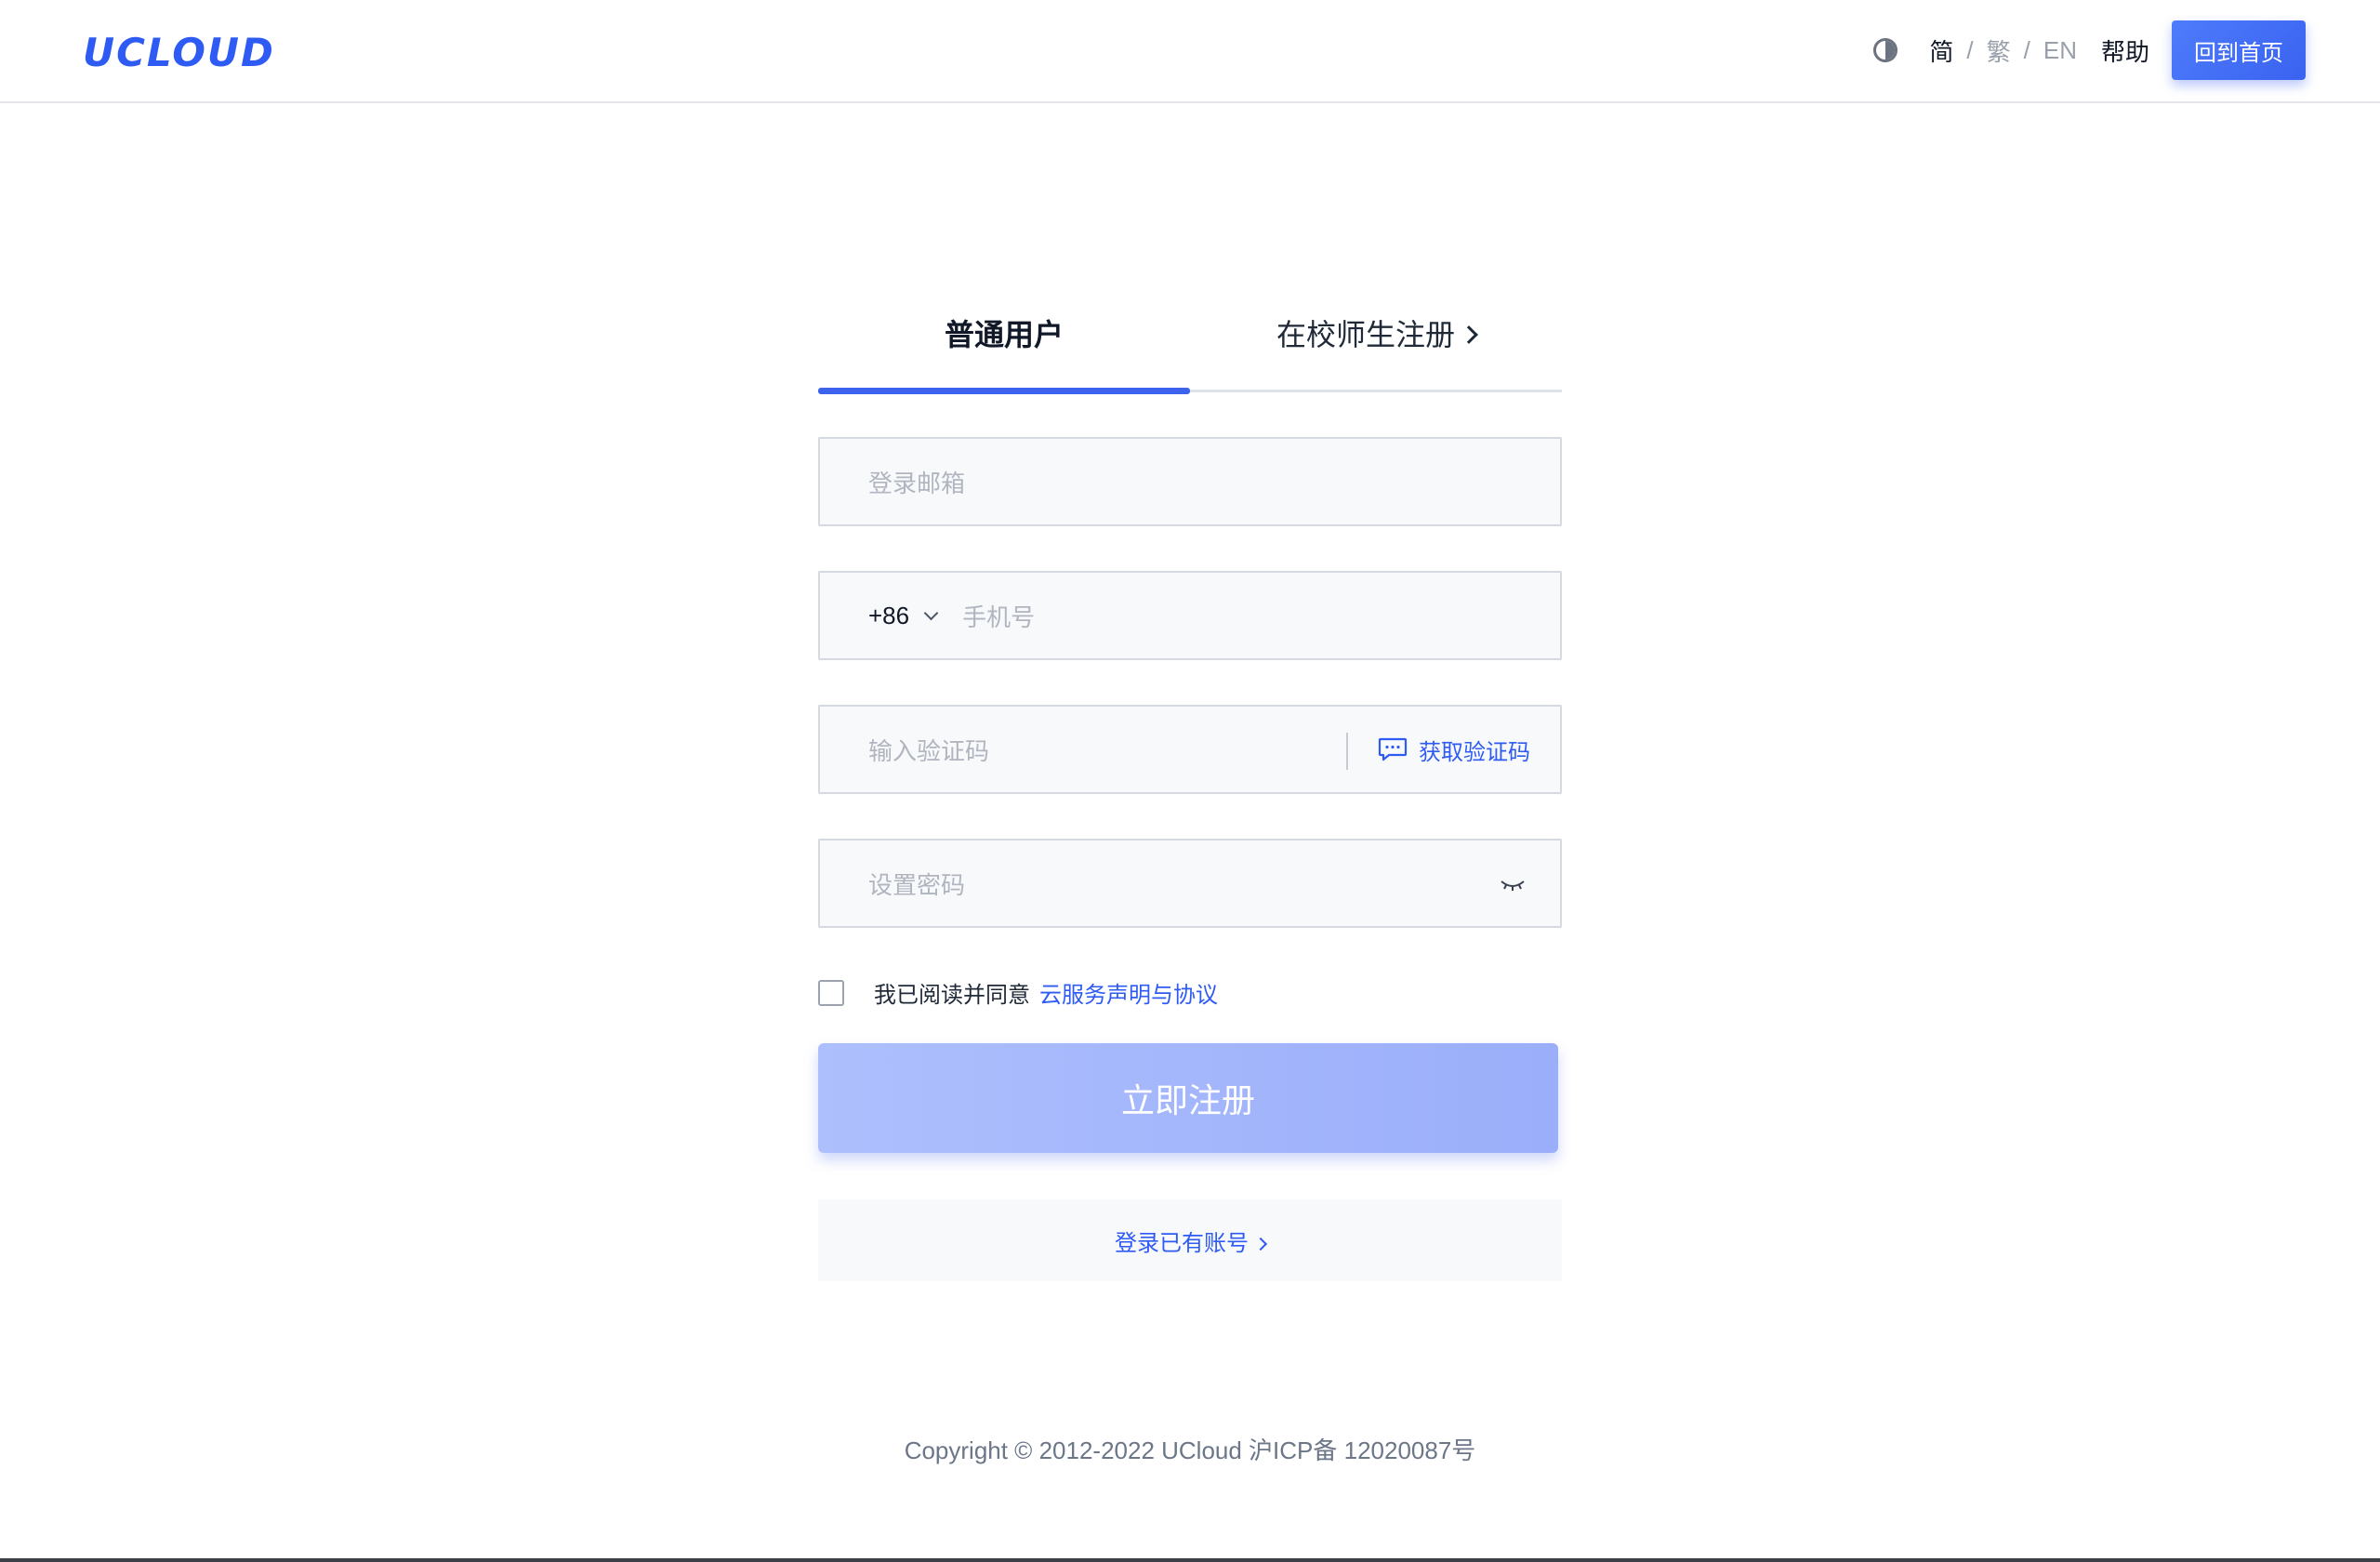 The width and height of the screenshot is (2380, 1562). Describe the element at coordinates (2125, 50) in the screenshot. I see `help-link: 帮助` at that location.